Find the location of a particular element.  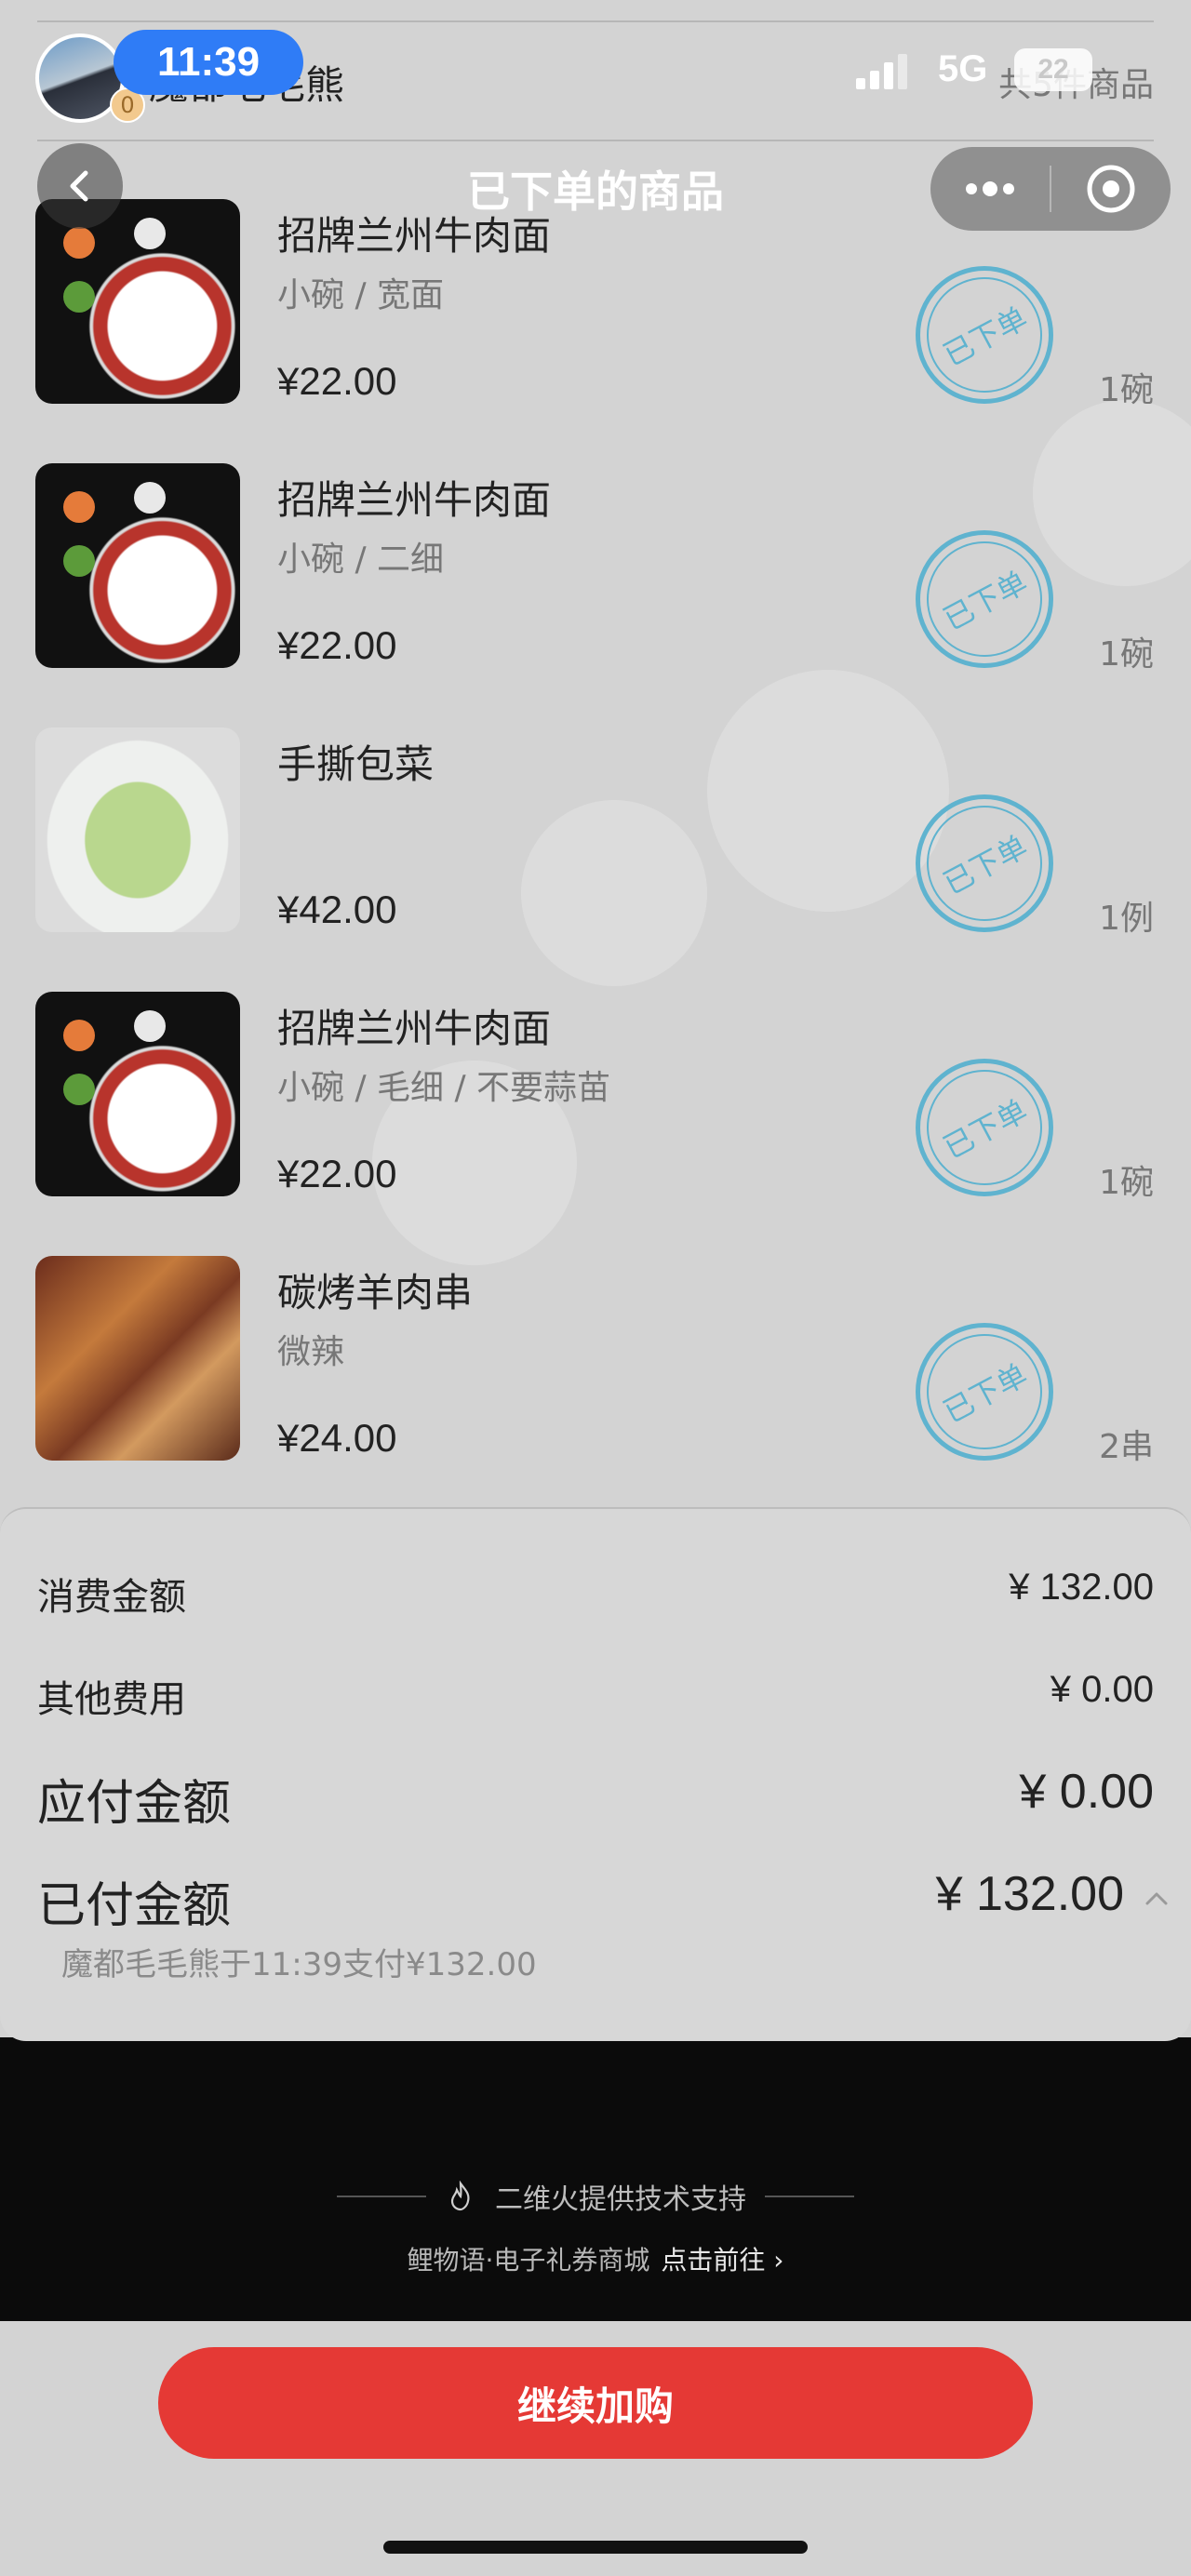

item-spec: 微辣 is located at coordinates (311, 1352).